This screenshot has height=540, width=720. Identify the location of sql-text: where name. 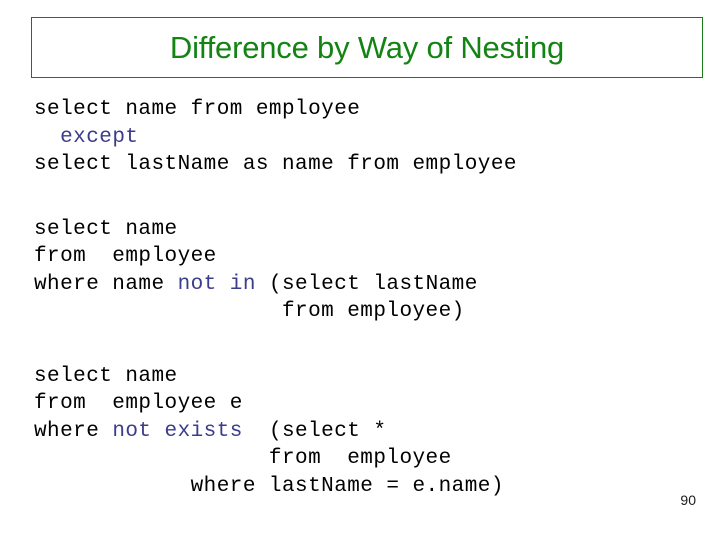
(106, 284).